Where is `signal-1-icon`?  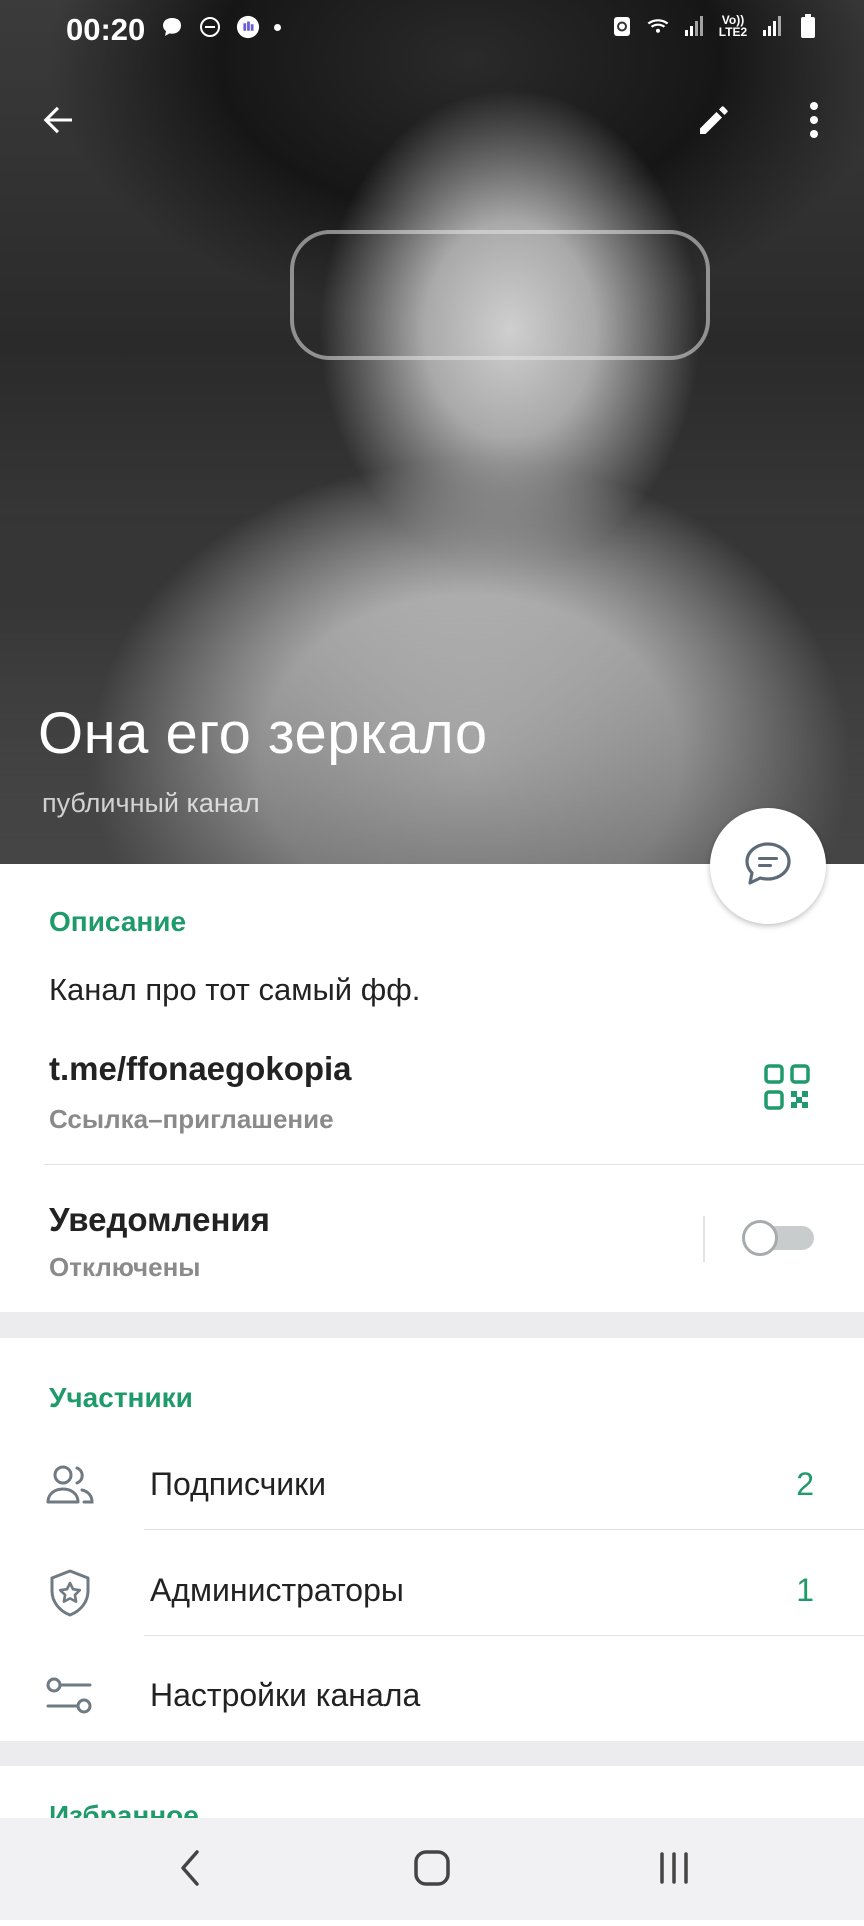
signal-1-icon is located at coordinates (694, 26).